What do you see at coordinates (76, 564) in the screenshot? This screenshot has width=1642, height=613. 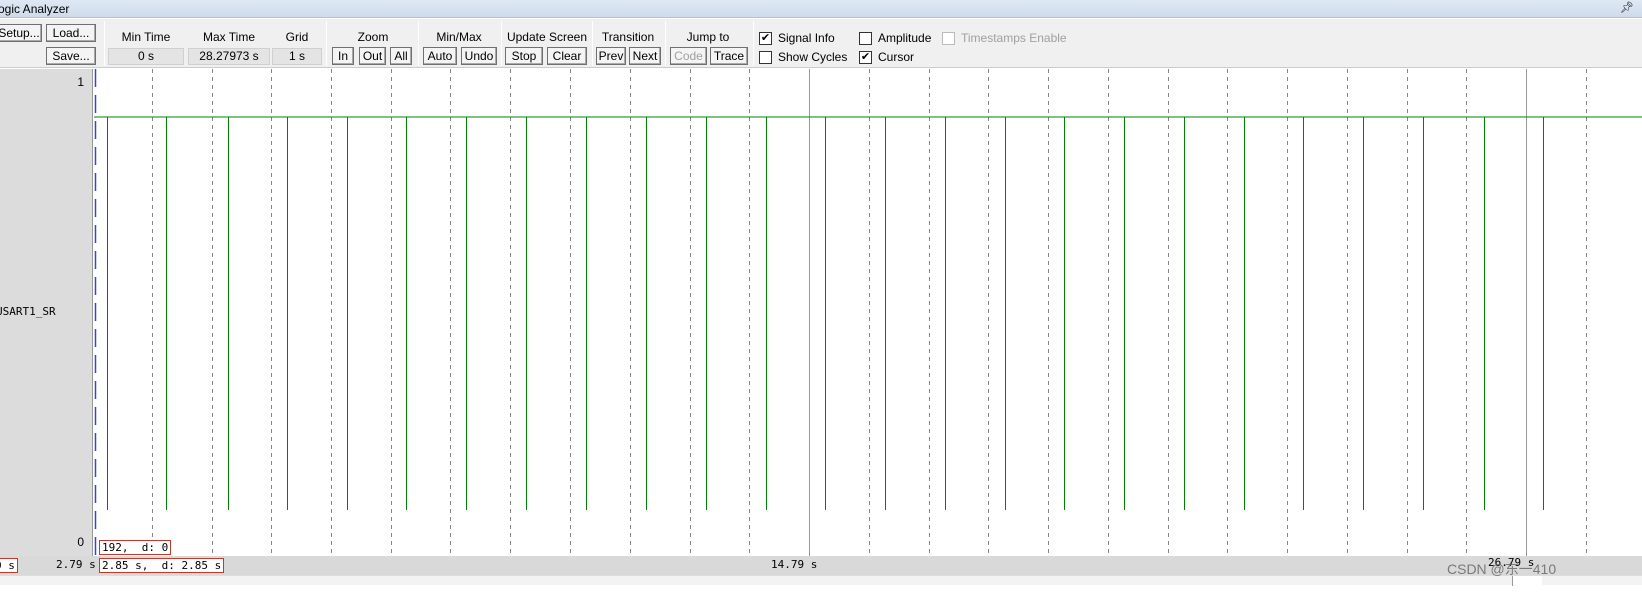 I see `axis-start-label: 2.79 s` at bounding box center [76, 564].